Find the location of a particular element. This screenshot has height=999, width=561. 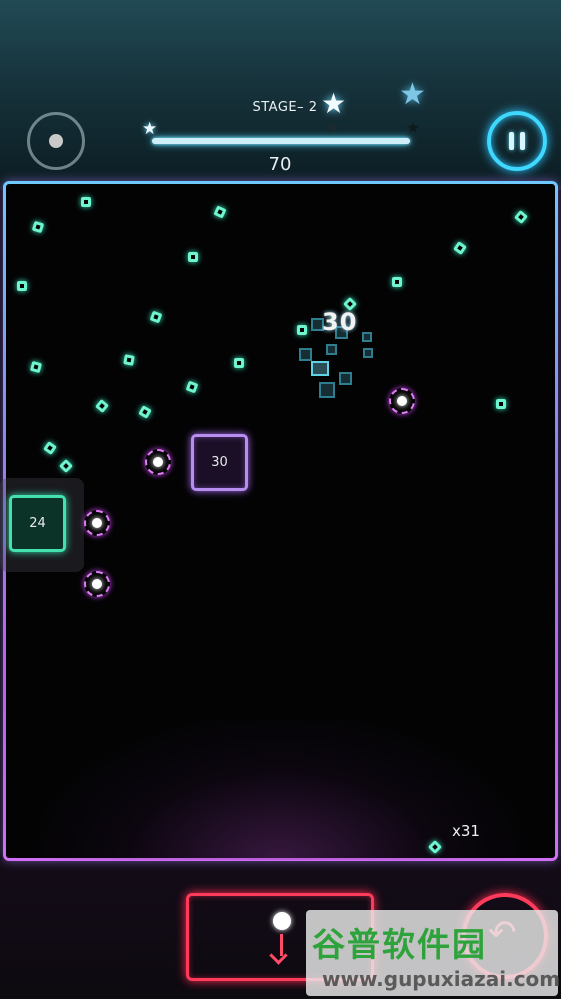

brick: 30 is located at coordinates (219, 462).